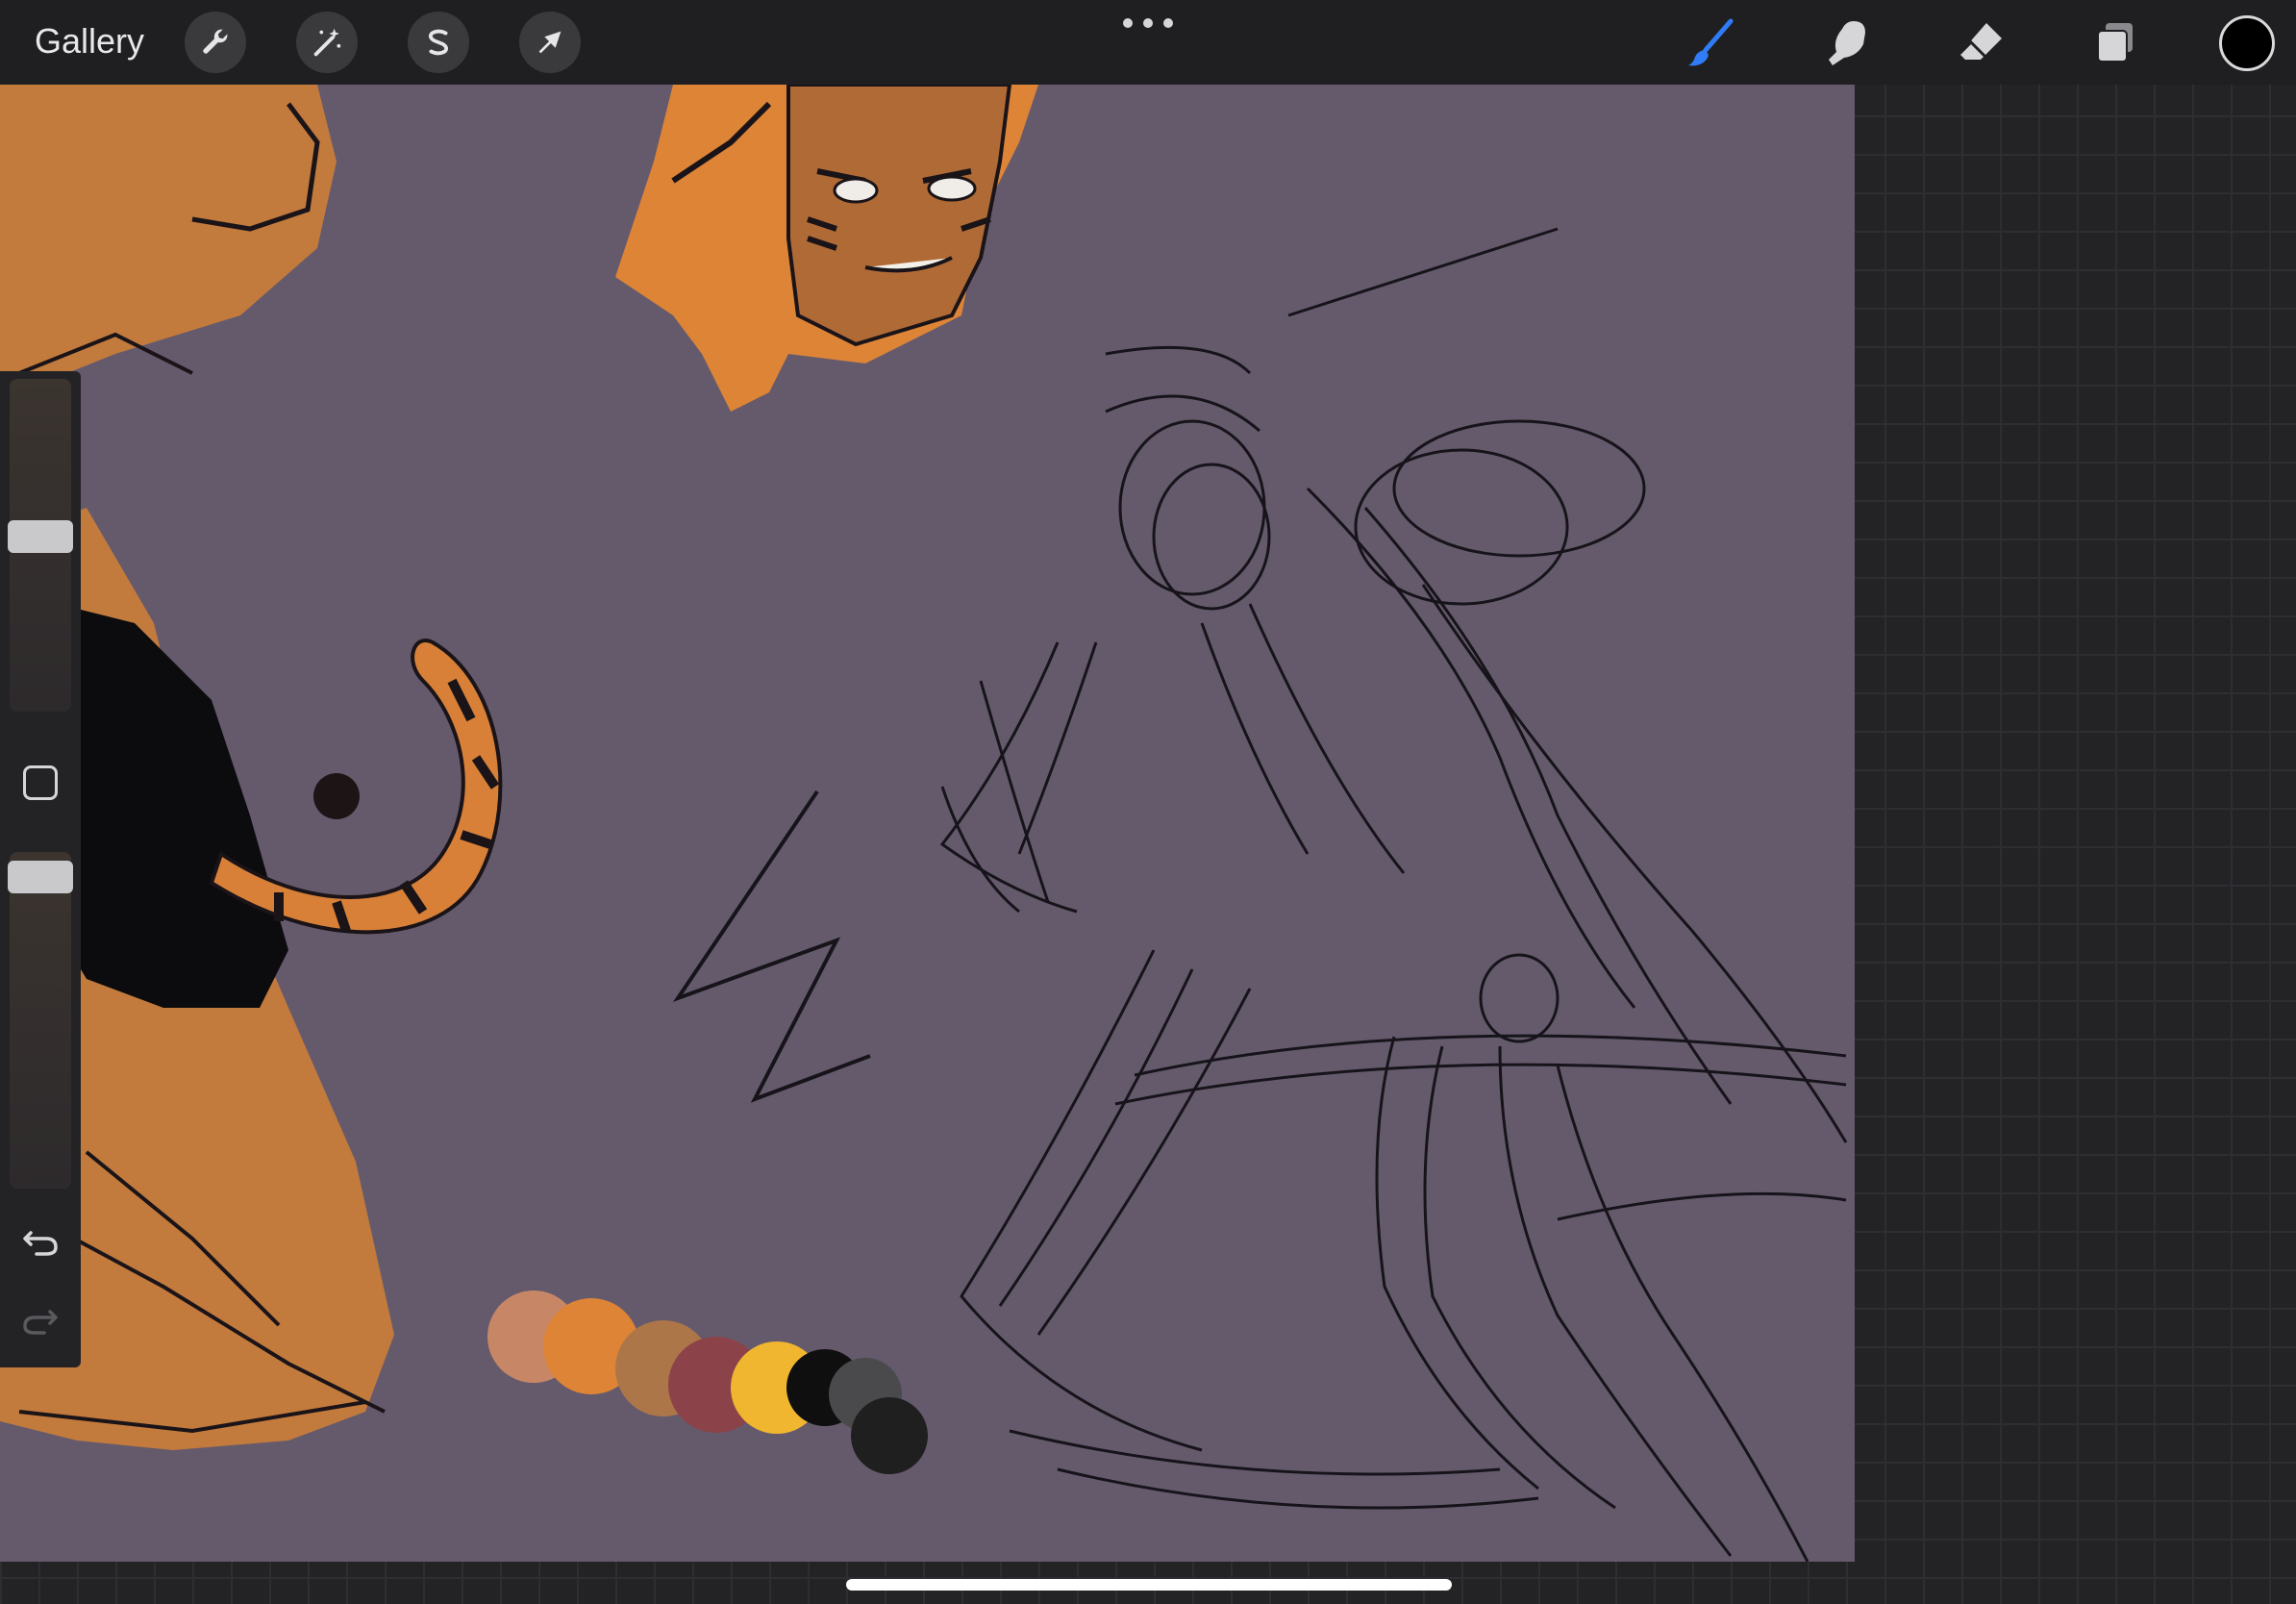 The height and width of the screenshot is (1604, 2296). What do you see at coordinates (40, 782) in the screenshot?
I see `square-modify-icon` at bounding box center [40, 782].